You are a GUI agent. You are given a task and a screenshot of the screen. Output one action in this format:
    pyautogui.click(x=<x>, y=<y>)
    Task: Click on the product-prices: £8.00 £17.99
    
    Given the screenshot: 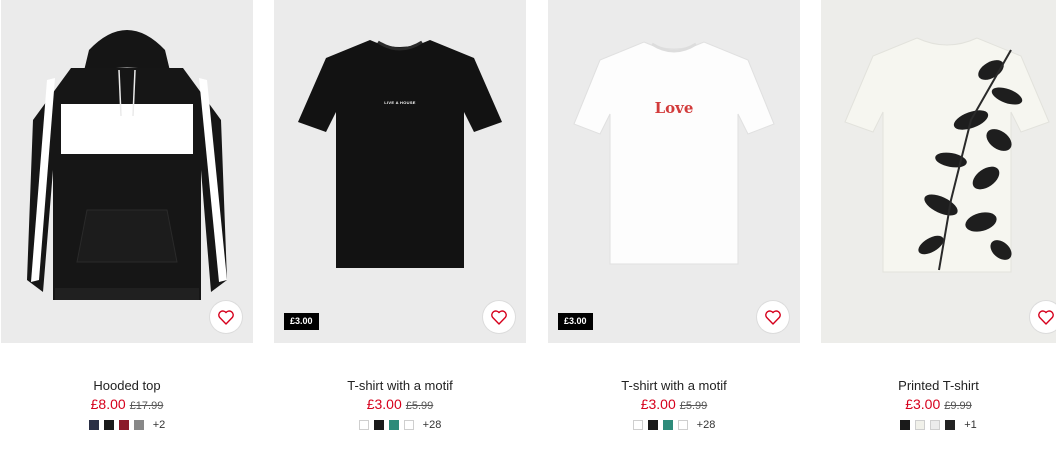 What is the action you would take?
    pyautogui.click(x=127, y=405)
    